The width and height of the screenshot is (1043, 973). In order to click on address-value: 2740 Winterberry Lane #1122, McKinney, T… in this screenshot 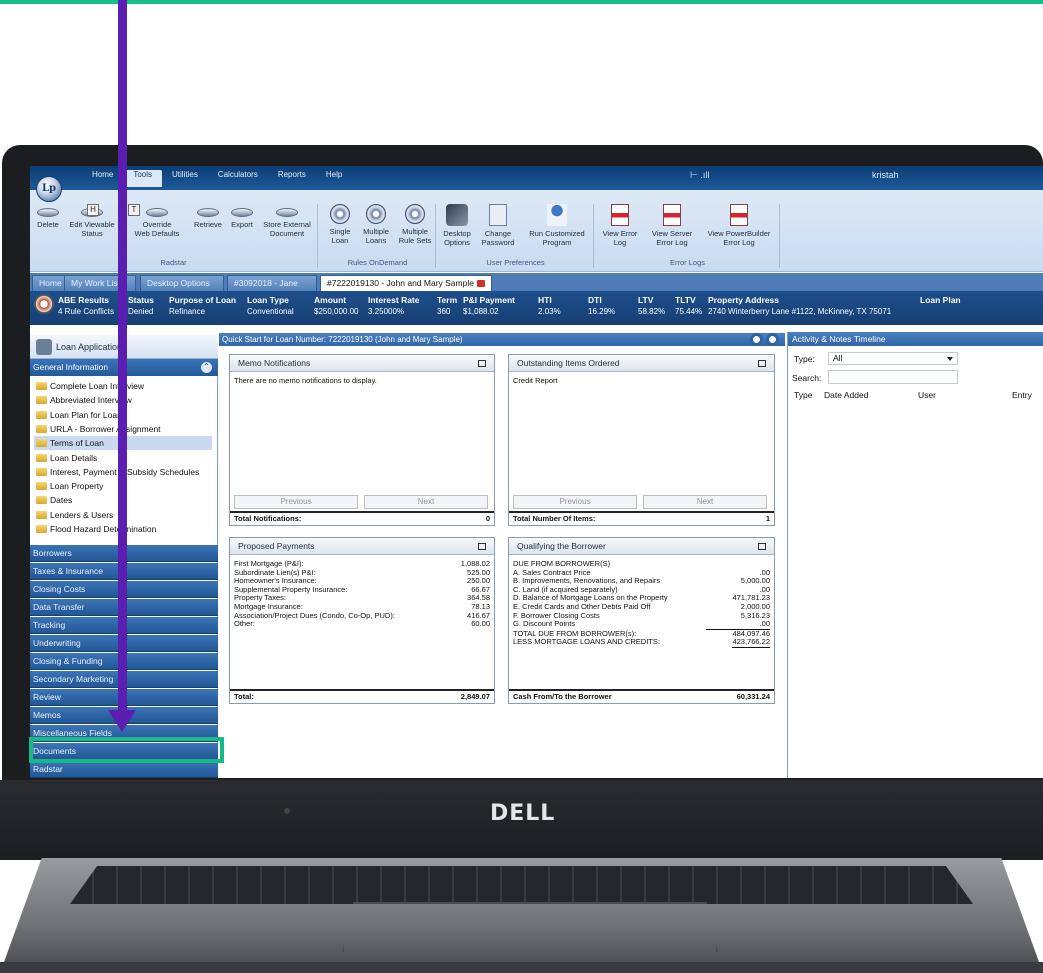, I will do `click(800, 311)`.